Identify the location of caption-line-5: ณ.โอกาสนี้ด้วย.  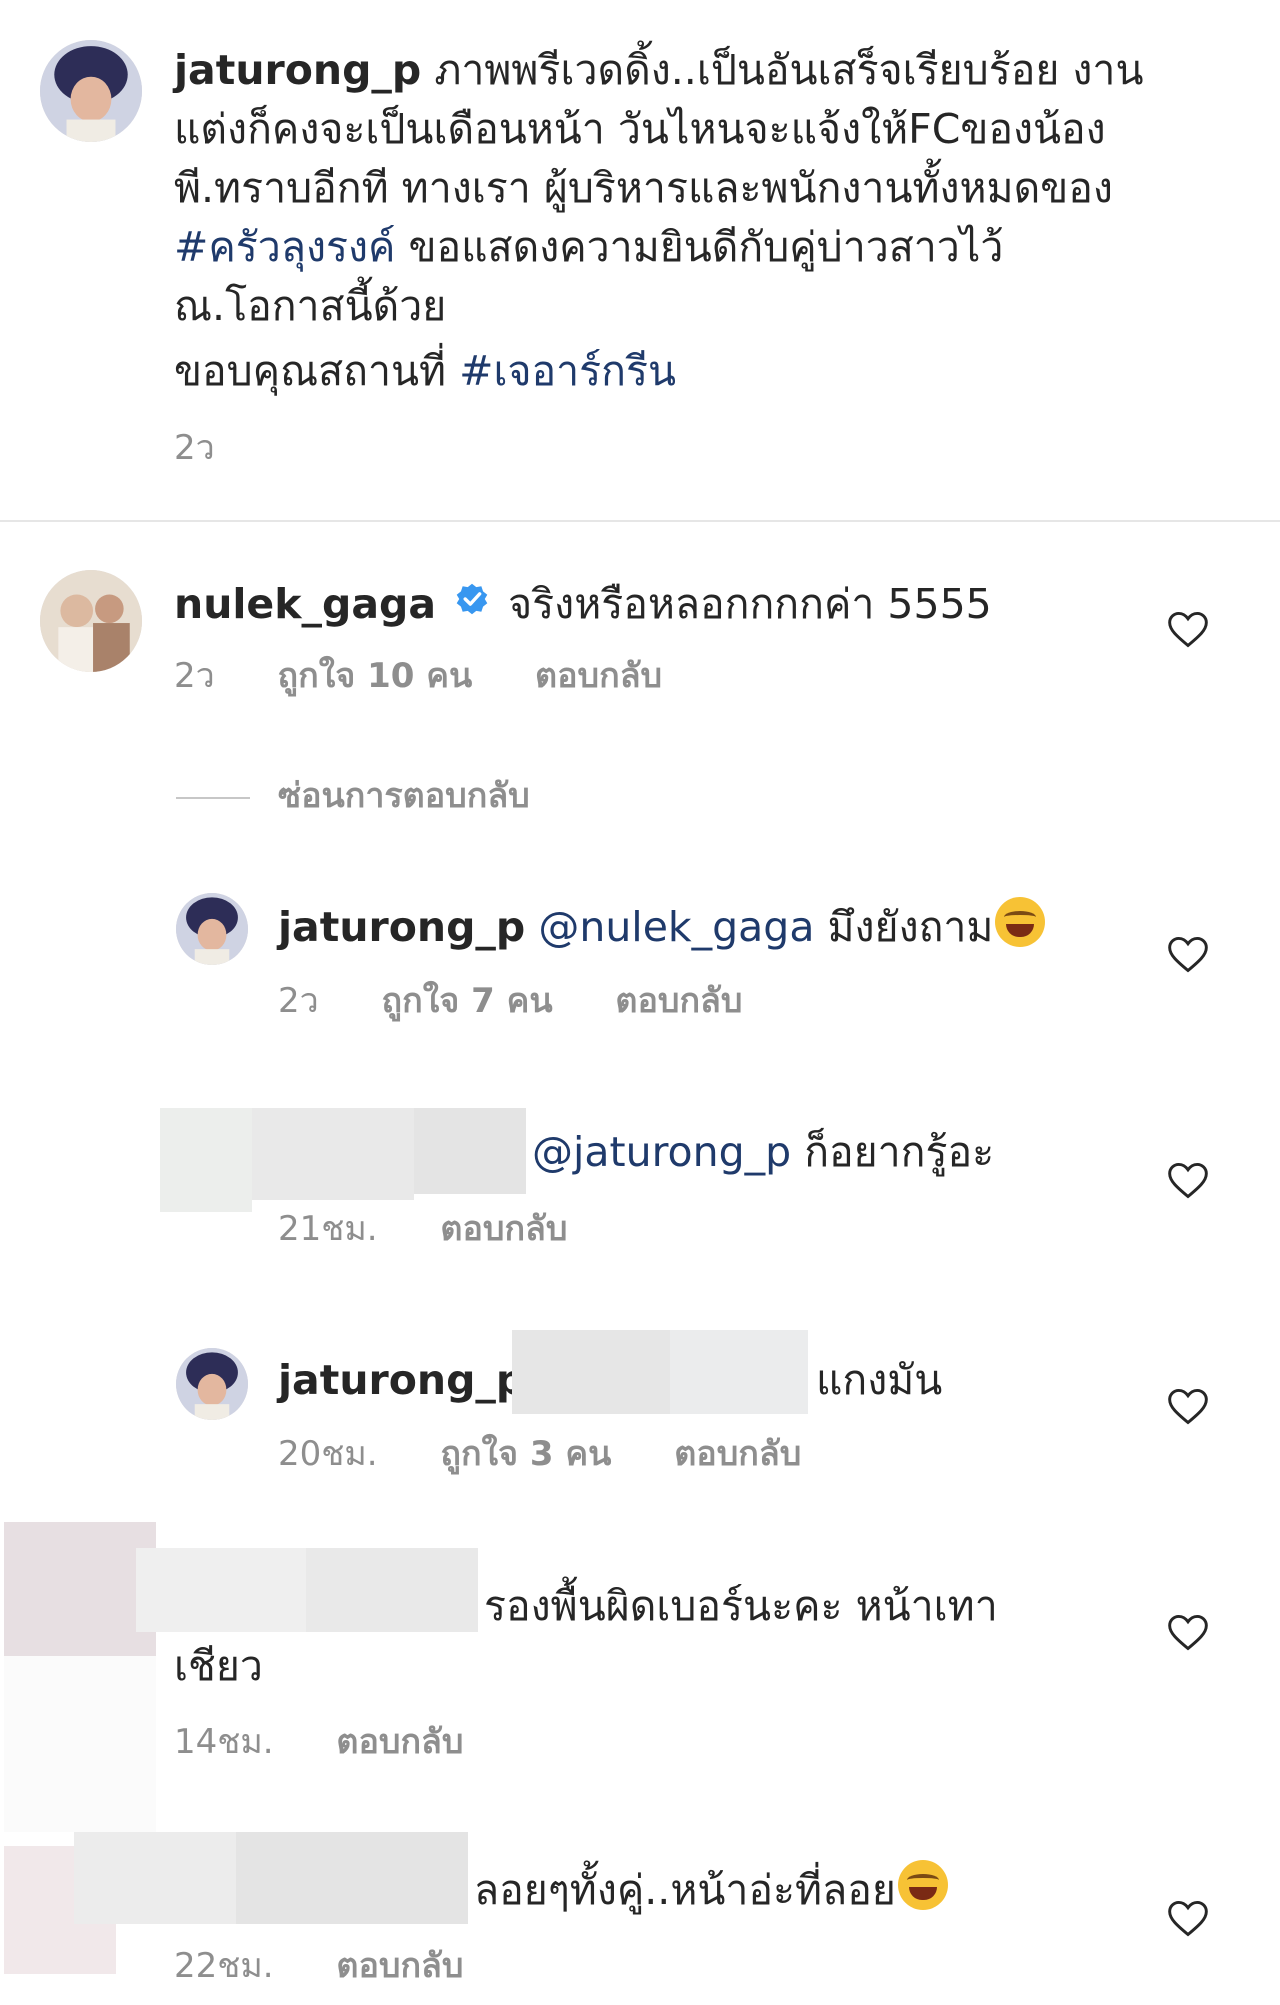
(310, 306).